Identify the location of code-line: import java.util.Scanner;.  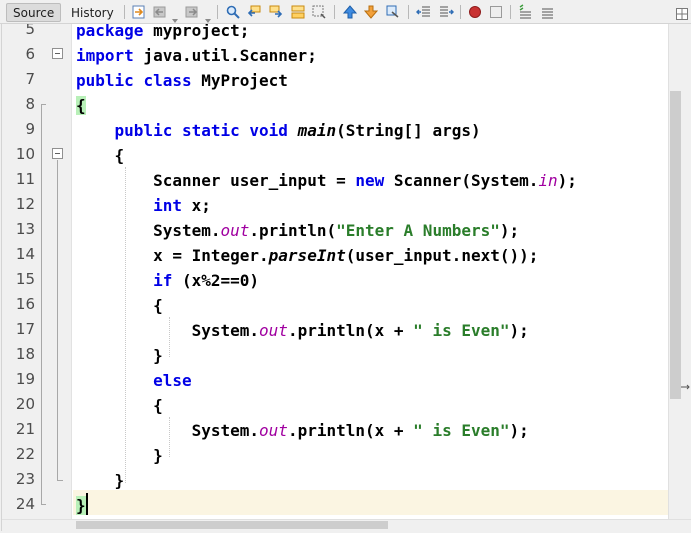
(196, 55).